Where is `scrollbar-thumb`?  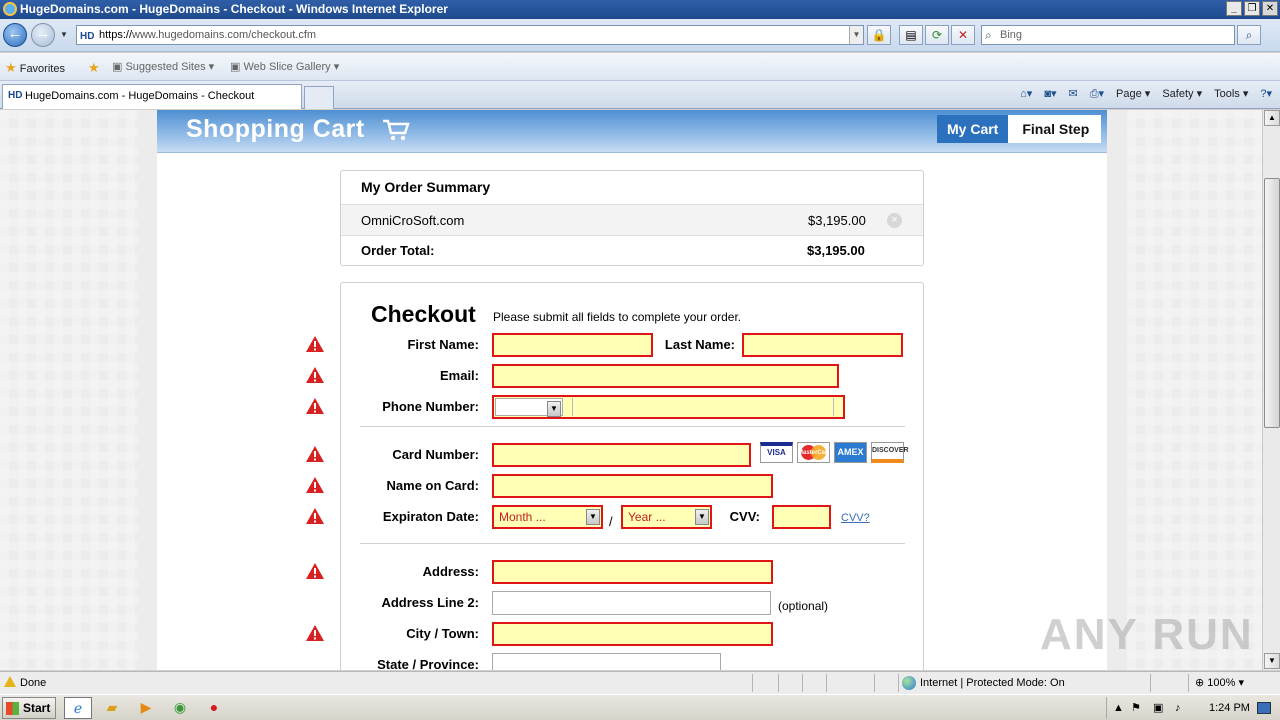
scrollbar-thumb is located at coordinates (1272, 303).